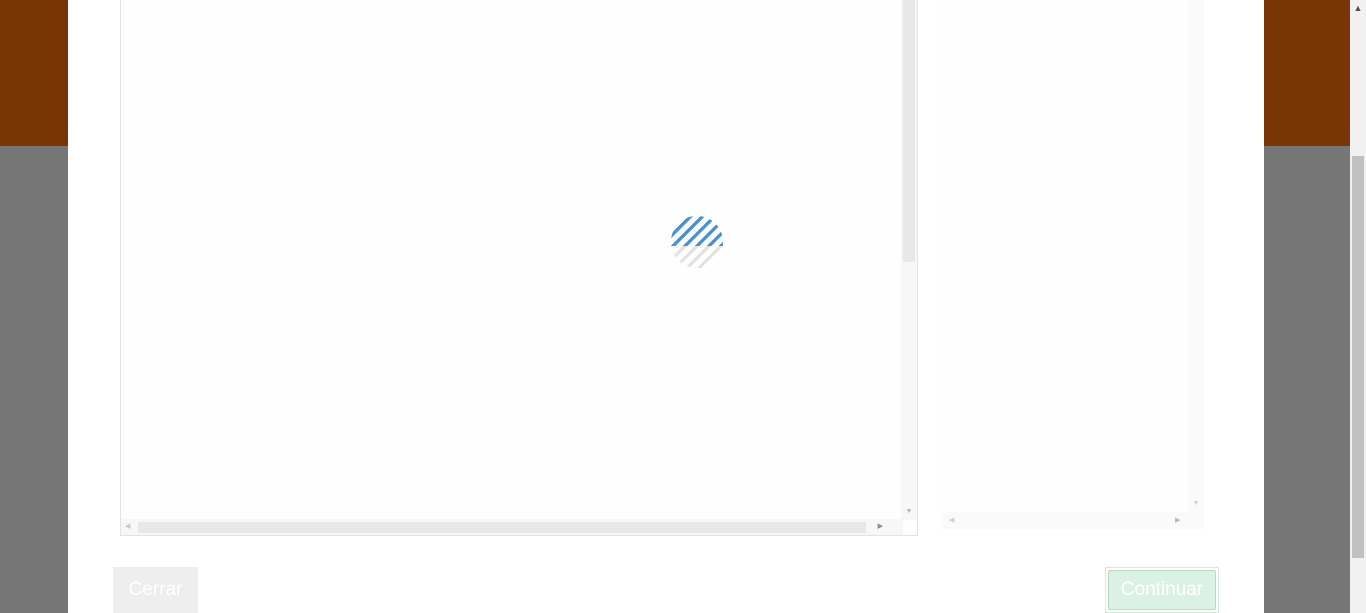 The height and width of the screenshot is (613, 1366). I want to click on continue-button: Continuar, so click(1162, 590).